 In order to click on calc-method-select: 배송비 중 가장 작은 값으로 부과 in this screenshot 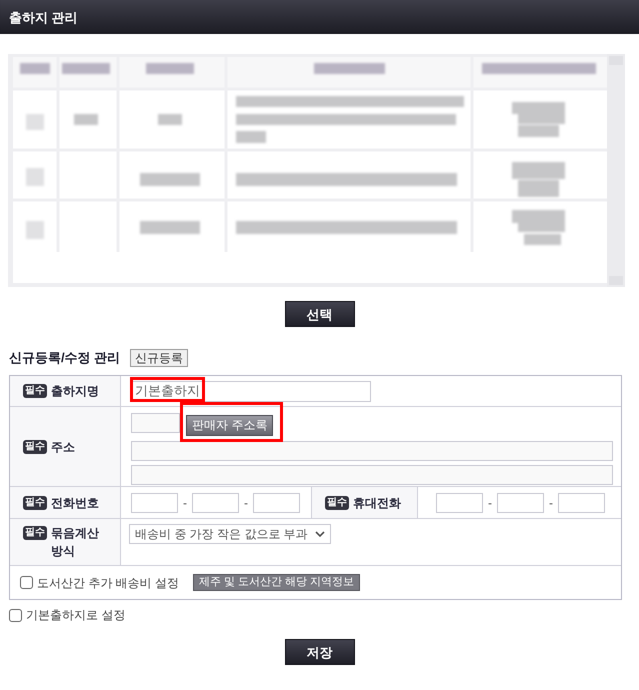, I will do `click(230, 534)`.